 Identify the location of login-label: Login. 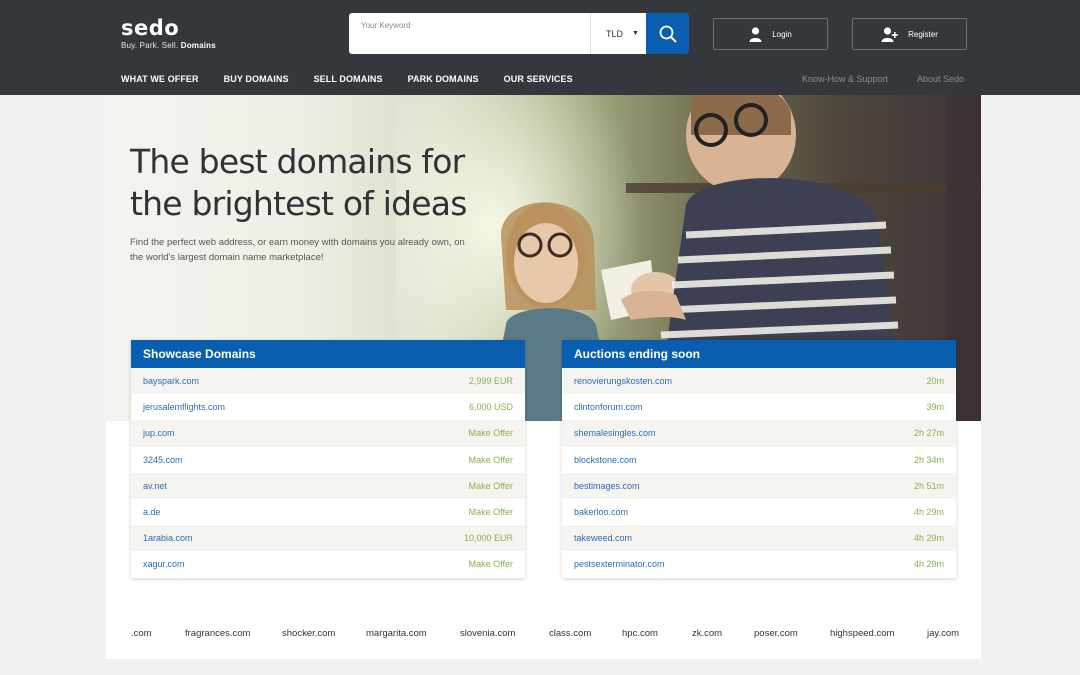
(782, 34).